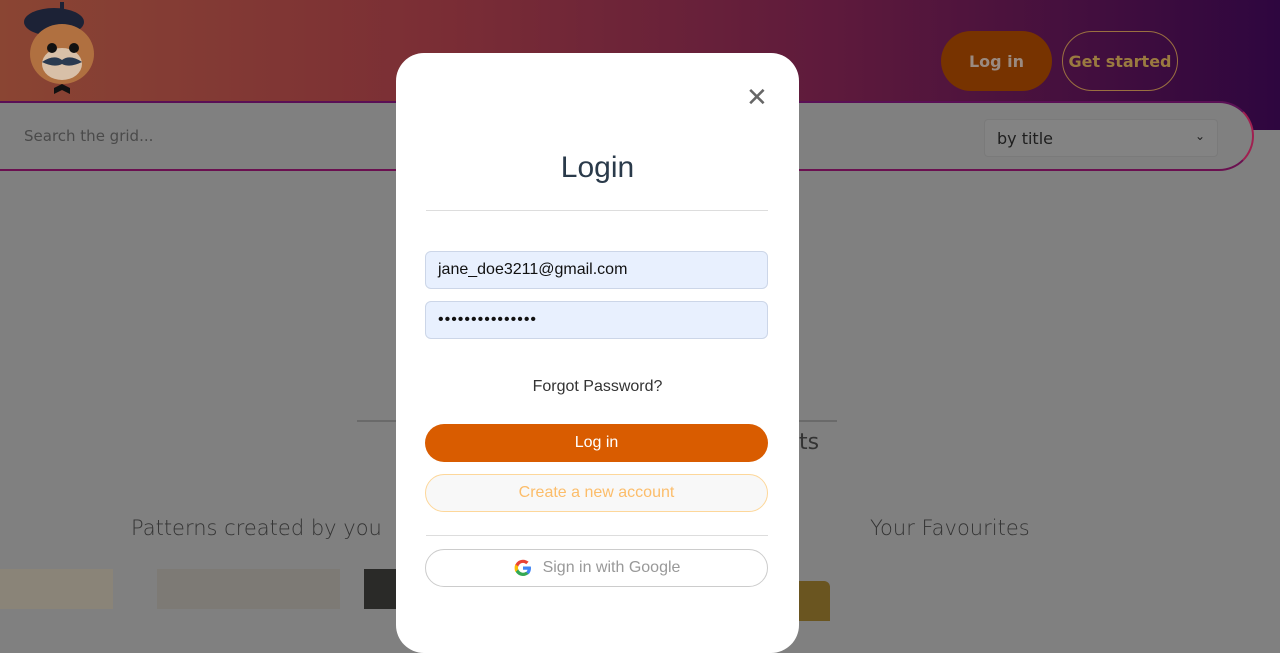 The height and width of the screenshot is (653, 1280). Describe the element at coordinates (950, 528) in the screenshot. I see `section-title-favourites: Your Favourites` at that location.